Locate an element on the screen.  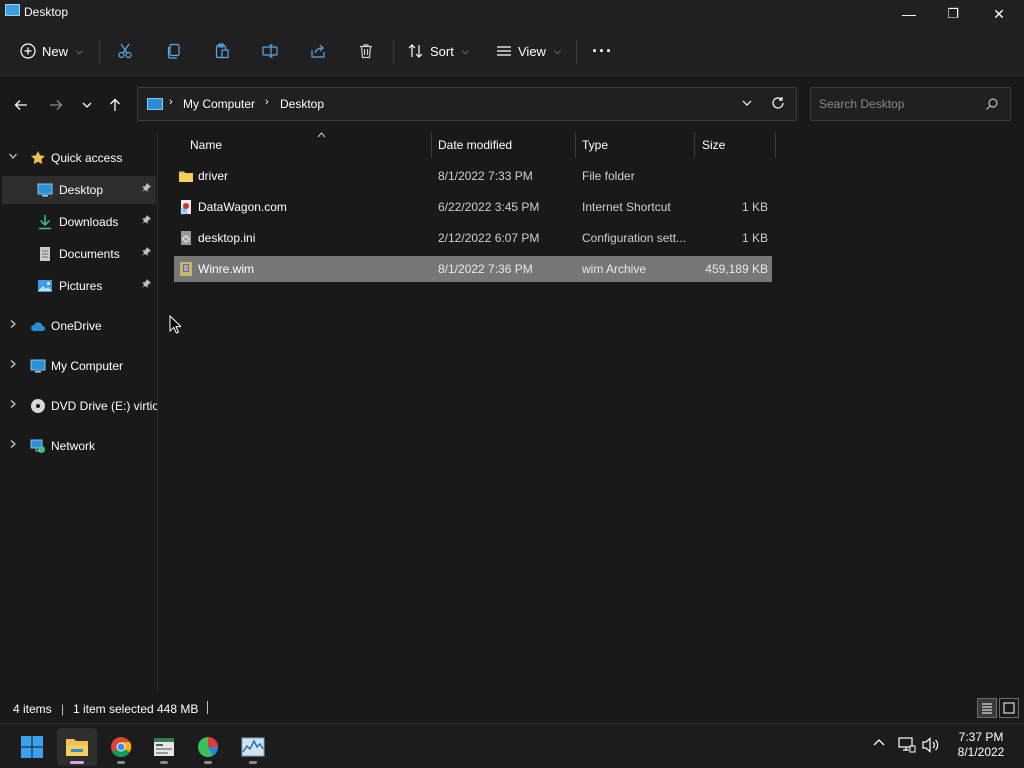
sort-icon is located at coordinates (415, 51).